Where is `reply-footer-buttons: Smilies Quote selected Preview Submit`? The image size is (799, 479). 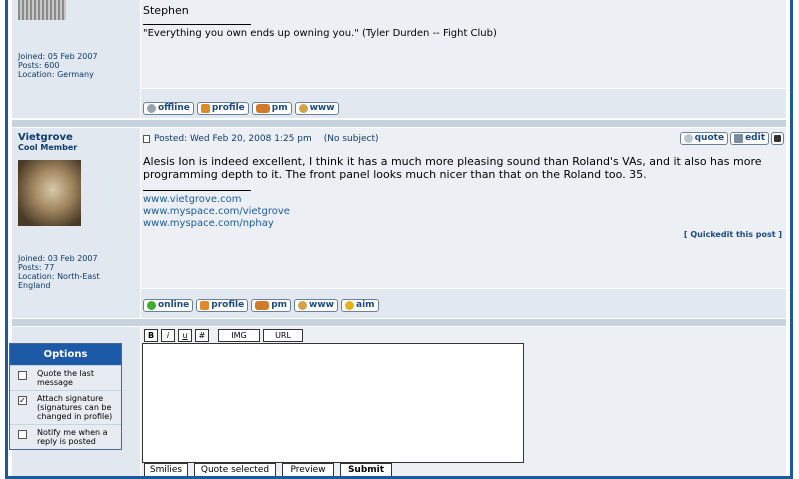 reply-footer-buttons: Smilies Quote selected Preview Submit is located at coordinates (268, 470).